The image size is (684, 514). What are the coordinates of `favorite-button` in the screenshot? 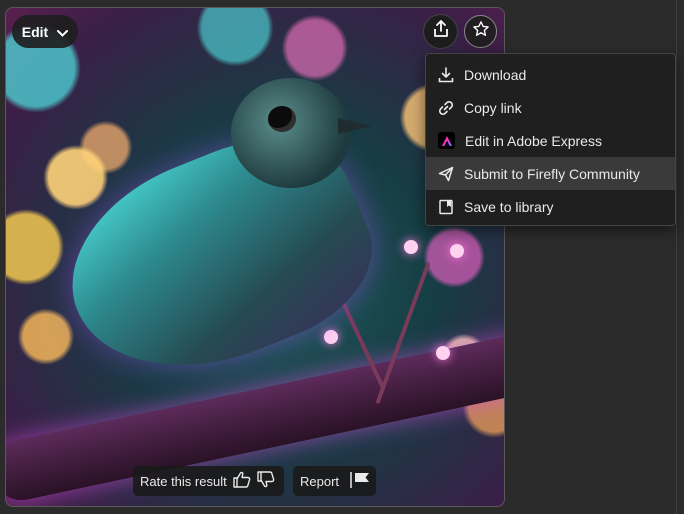 It's located at (480, 31).